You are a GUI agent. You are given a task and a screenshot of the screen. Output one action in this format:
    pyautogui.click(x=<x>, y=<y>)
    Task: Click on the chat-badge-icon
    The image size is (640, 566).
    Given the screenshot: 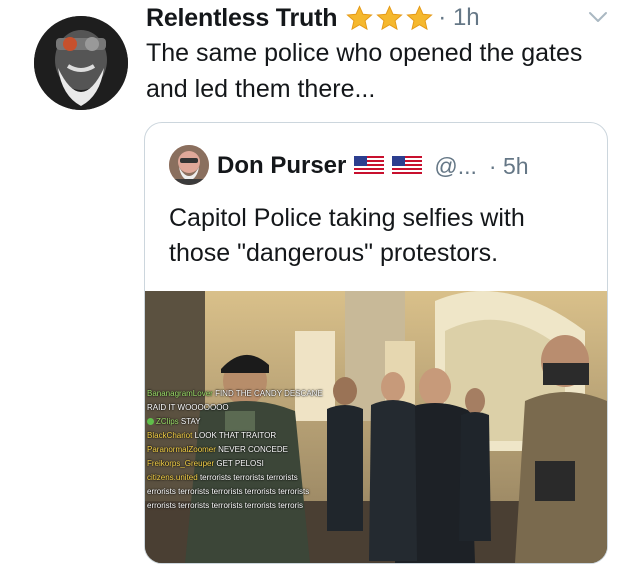 What is the action you would take?
    pyautogui.click(x=150, y=422)
    